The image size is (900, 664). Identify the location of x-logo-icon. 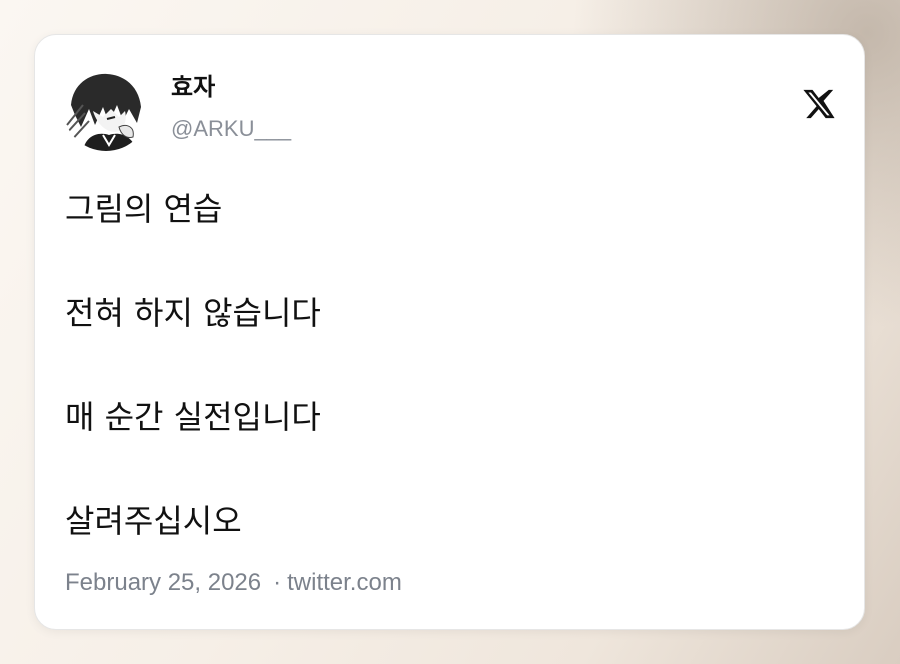
(819, 104).